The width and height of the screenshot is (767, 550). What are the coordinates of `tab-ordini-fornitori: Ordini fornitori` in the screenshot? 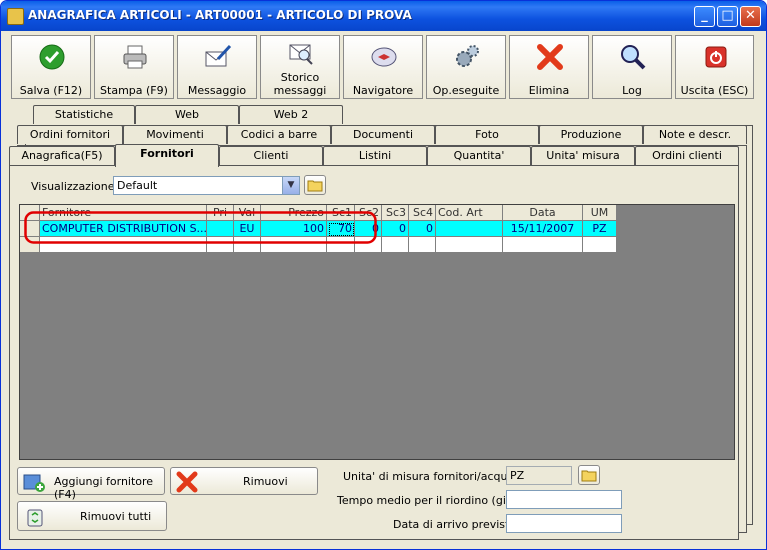 It's located at (70, 134).